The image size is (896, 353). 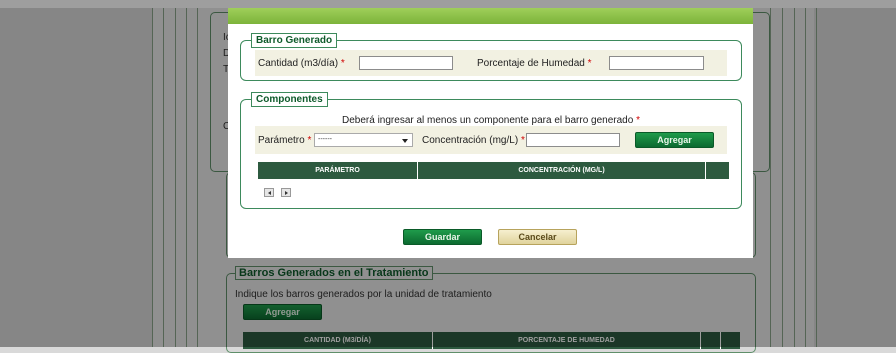 What do you see at coordinates (717, 170) in the screenshot?
I see `column-header-empty` at bounding box center [717, 170].